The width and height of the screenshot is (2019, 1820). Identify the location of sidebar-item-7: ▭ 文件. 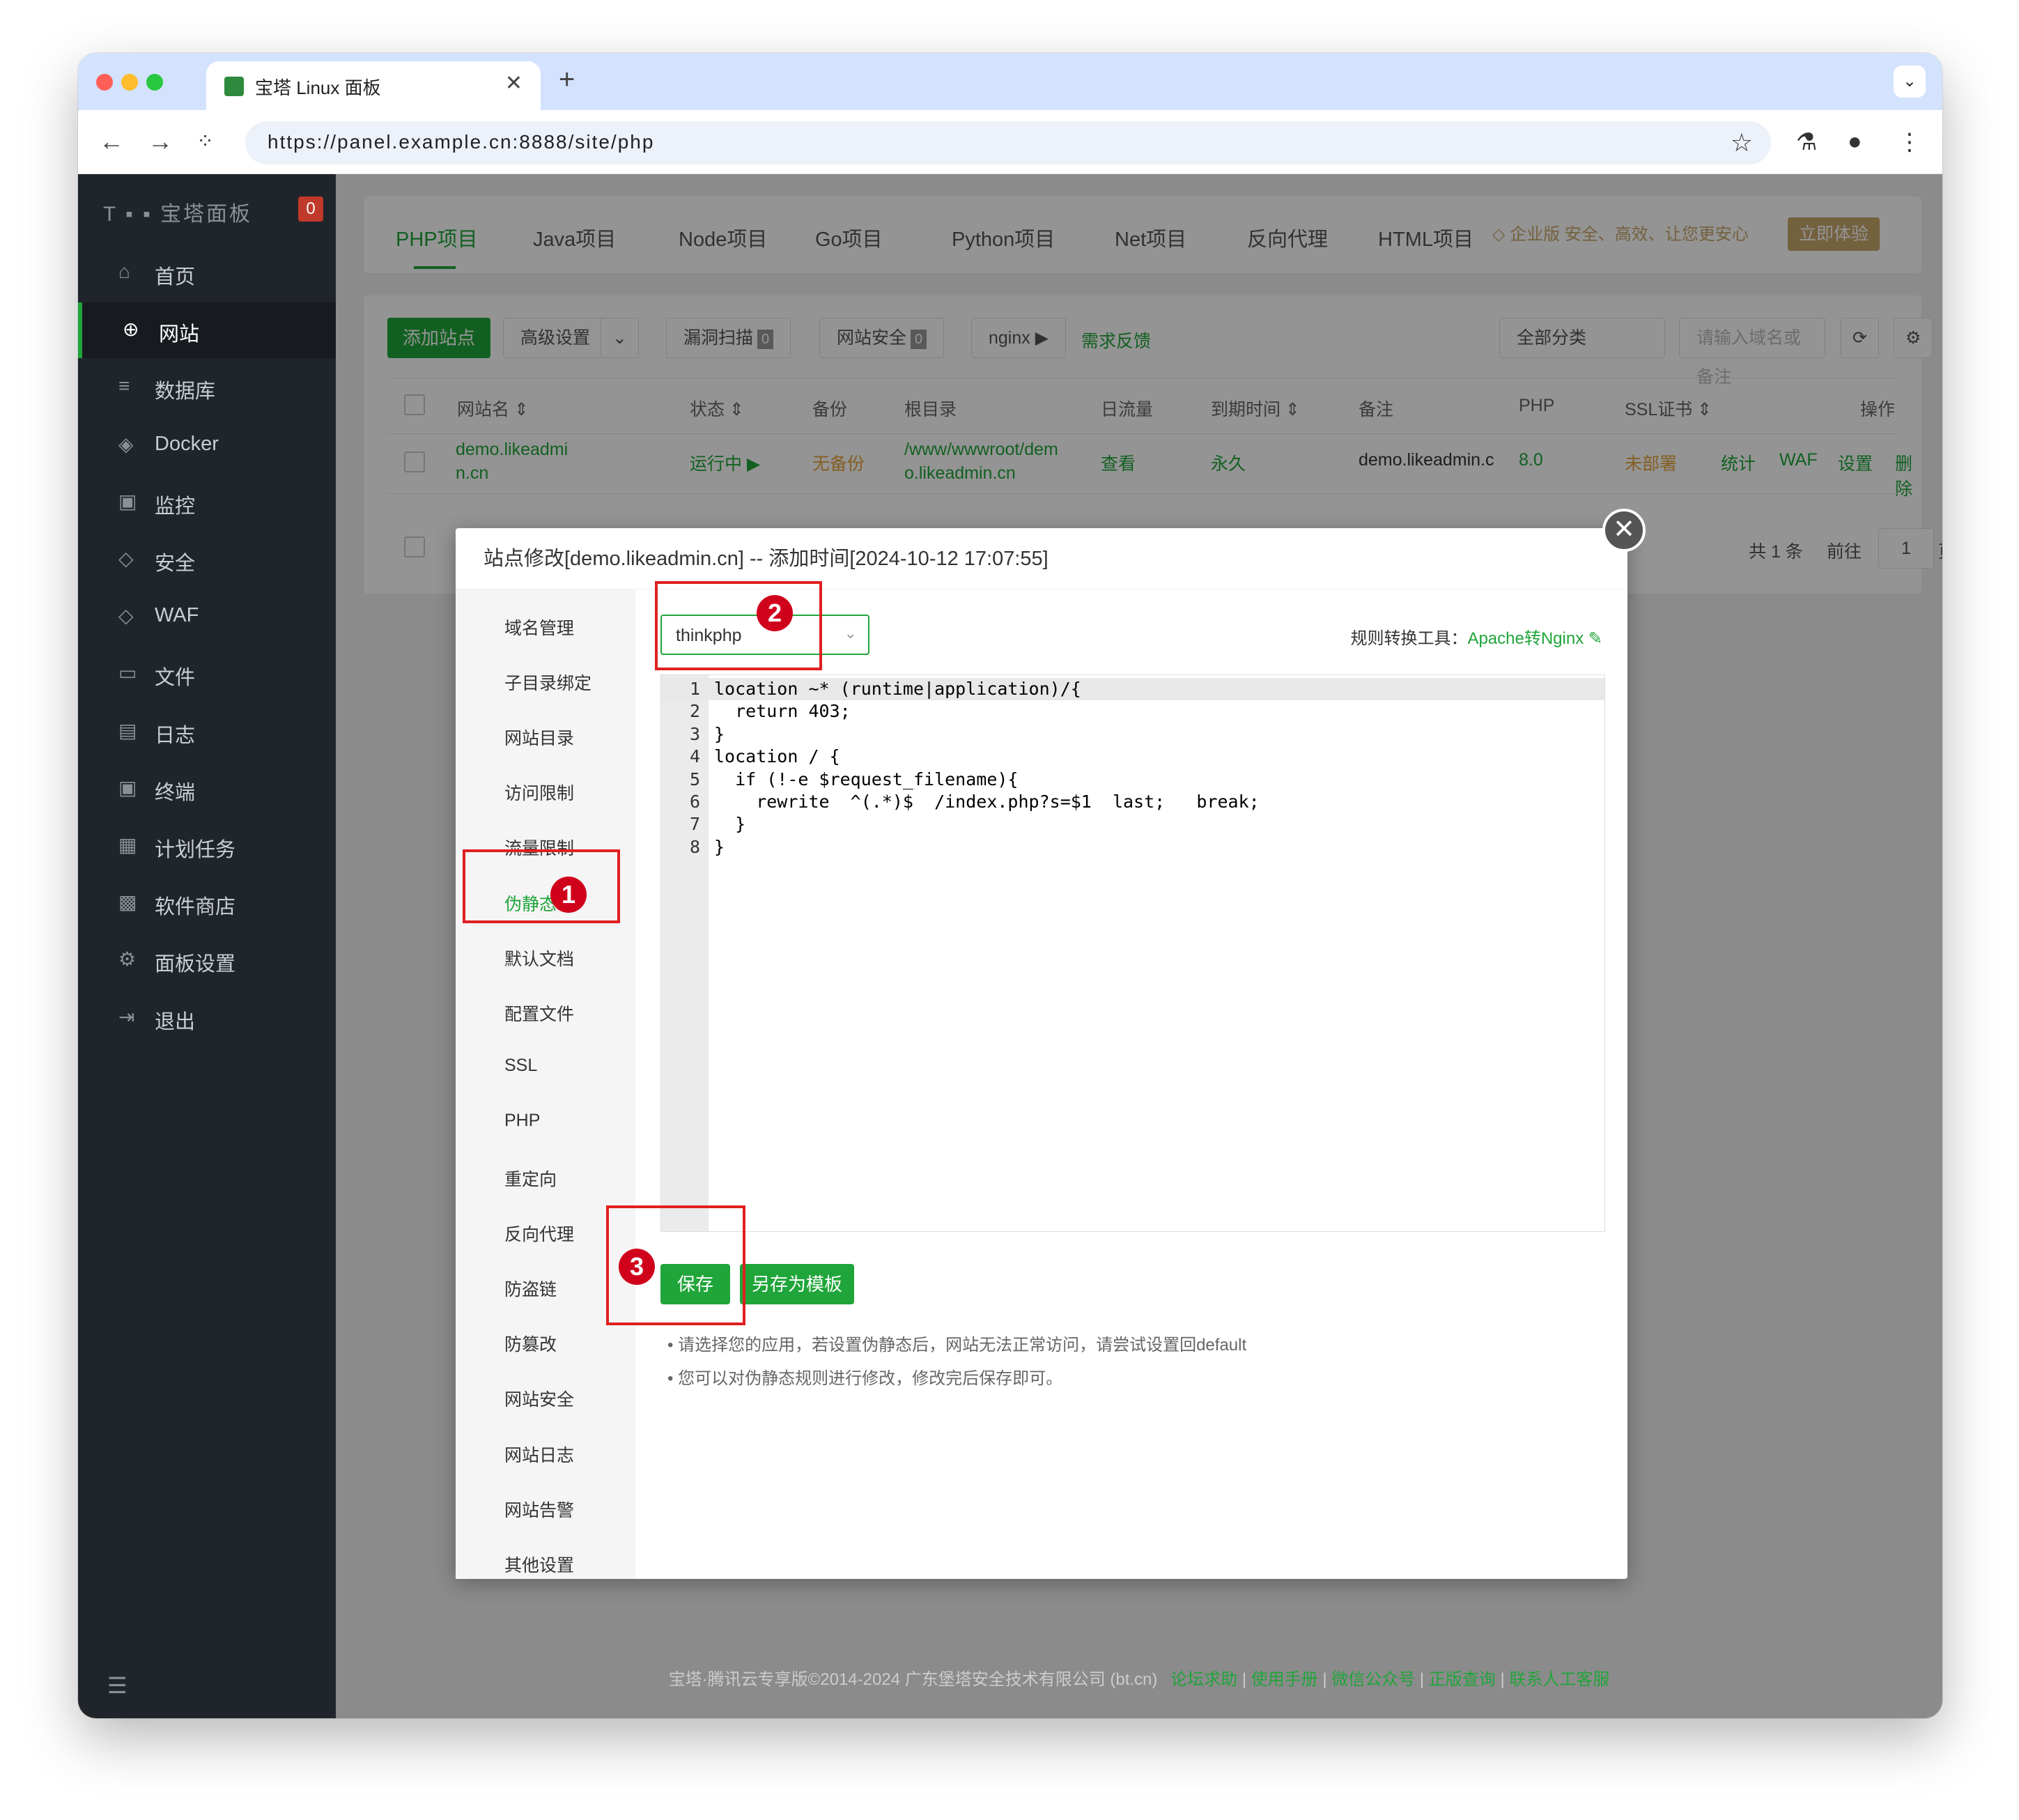
(207, 674).